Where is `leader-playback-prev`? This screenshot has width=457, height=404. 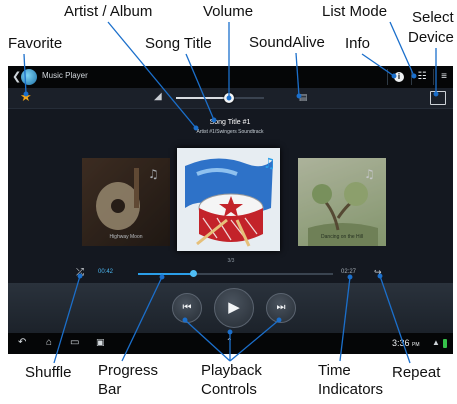
leader-playback-prev is located at coordinates (207, 340).